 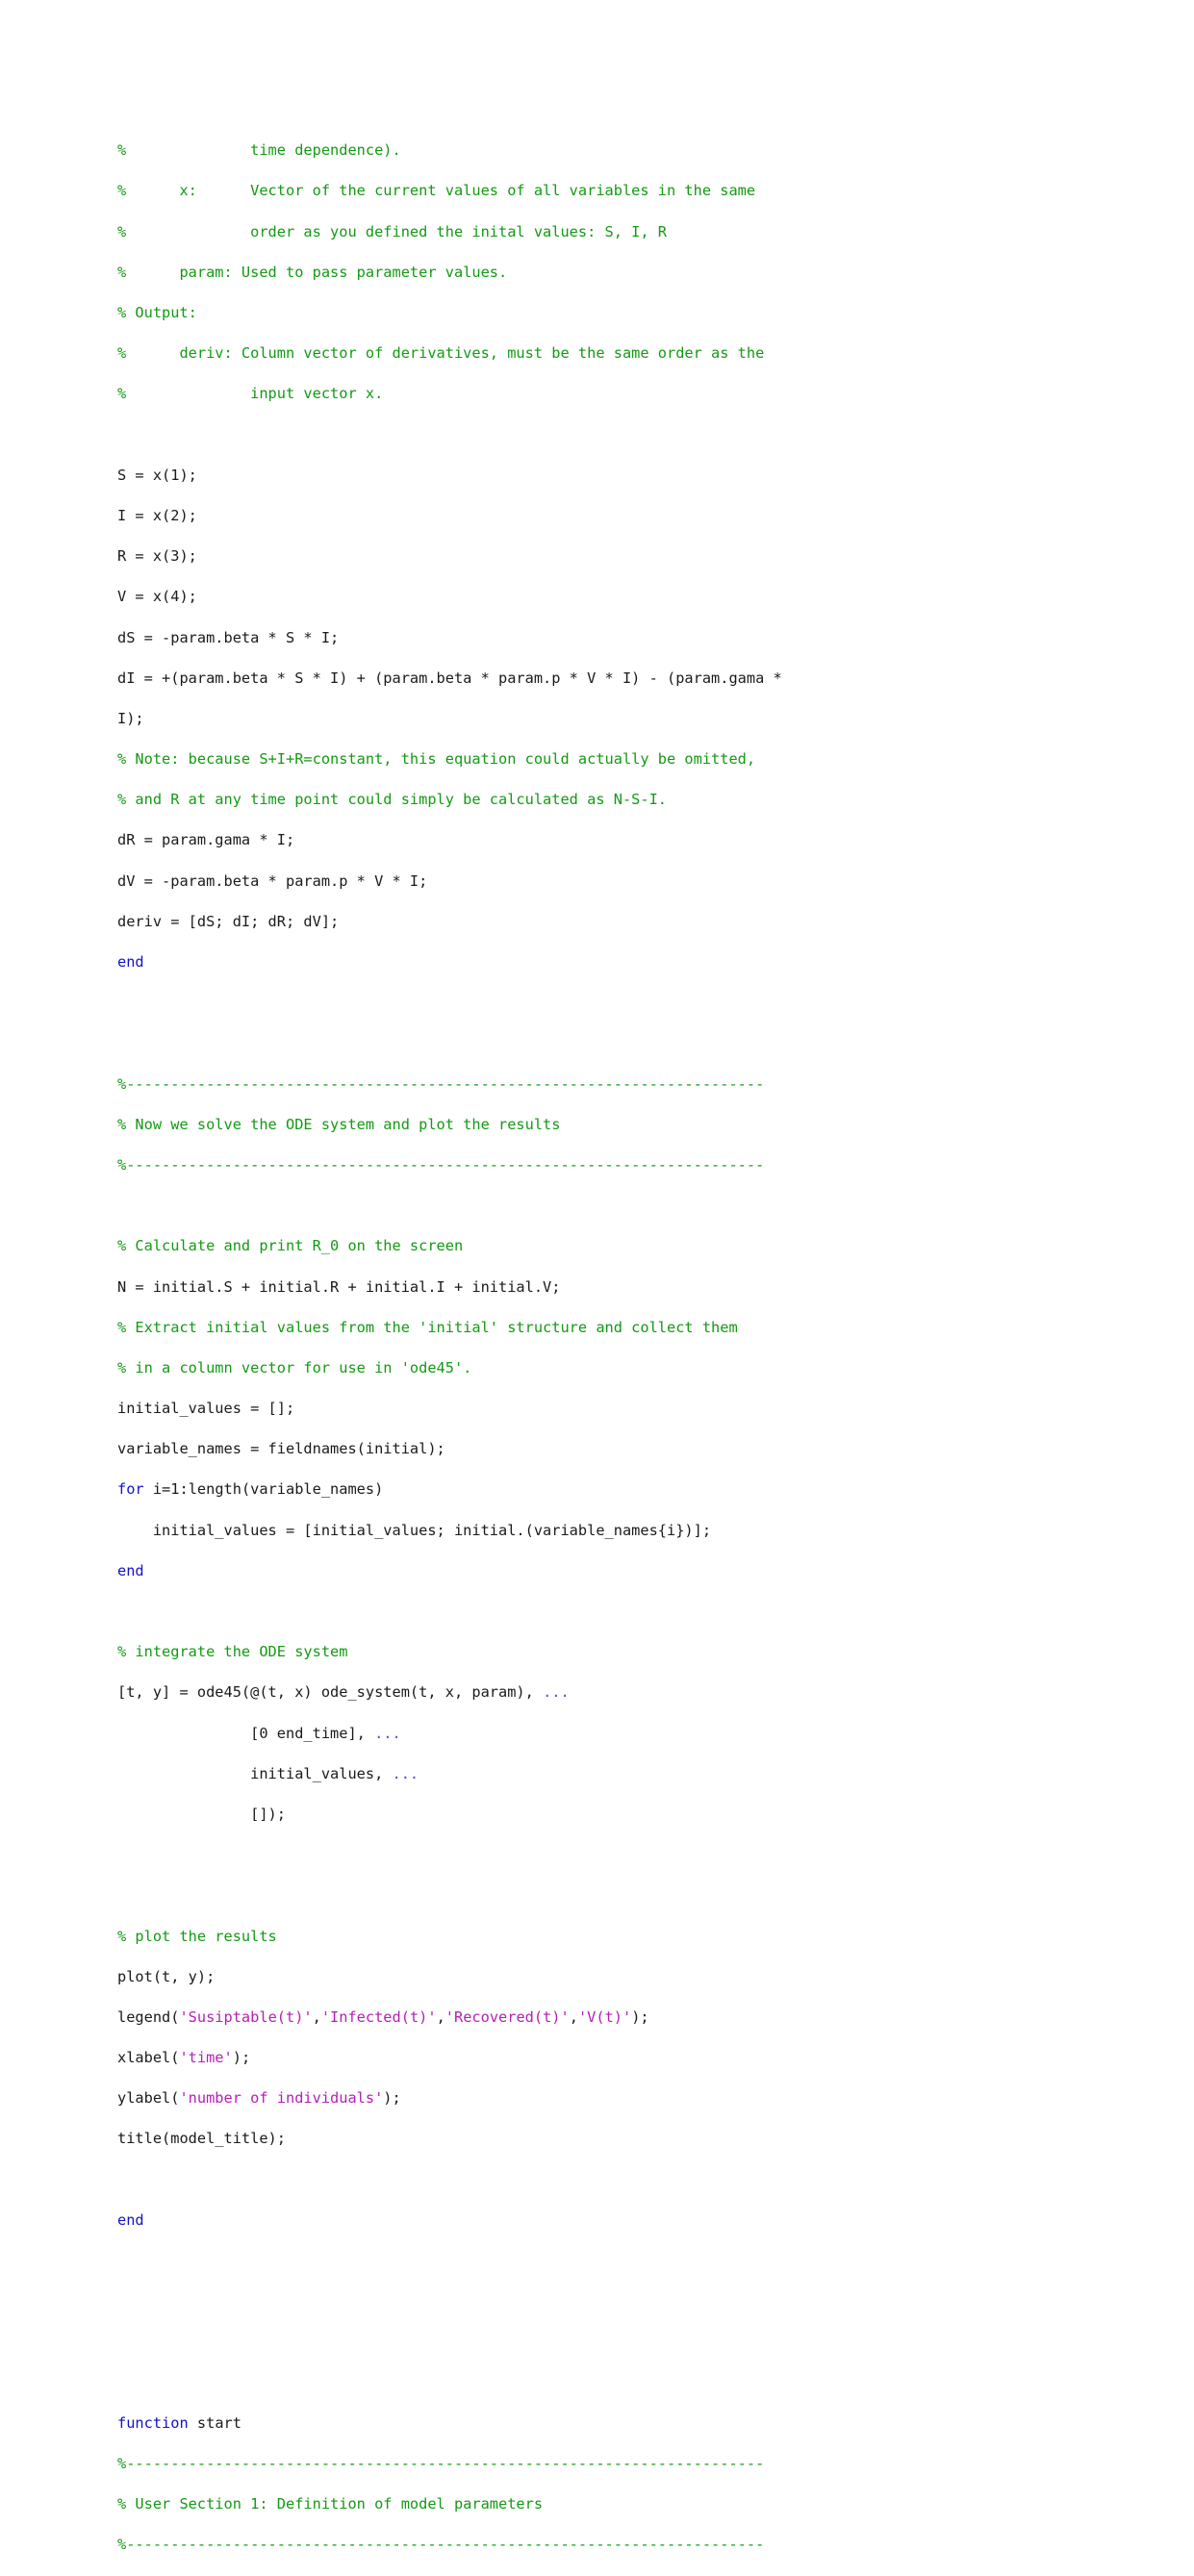 I want to click on code-line: % time dependence)., so click(x=588, y=150).